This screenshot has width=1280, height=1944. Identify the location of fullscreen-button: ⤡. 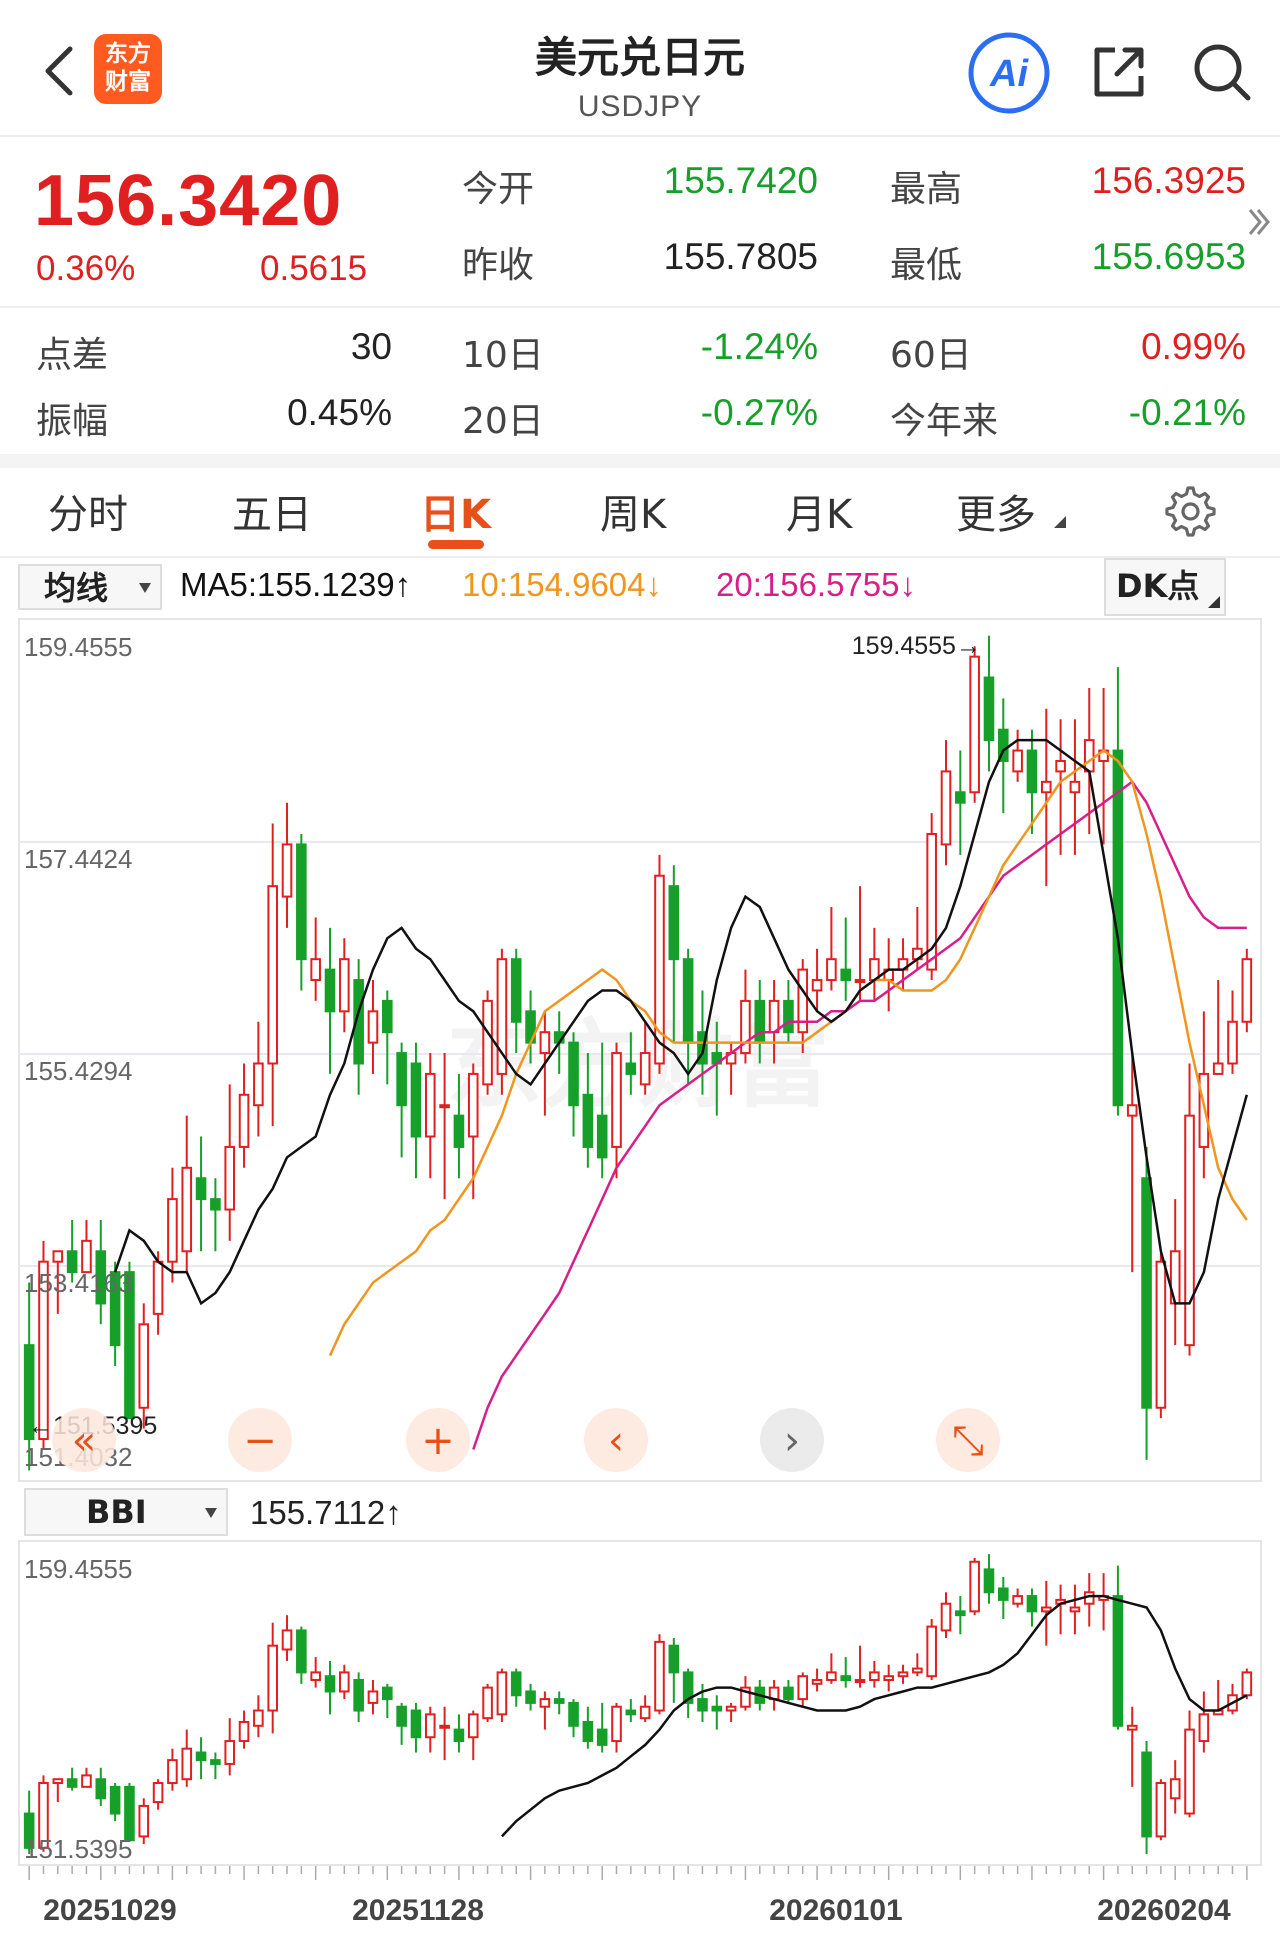
(968, 1440).